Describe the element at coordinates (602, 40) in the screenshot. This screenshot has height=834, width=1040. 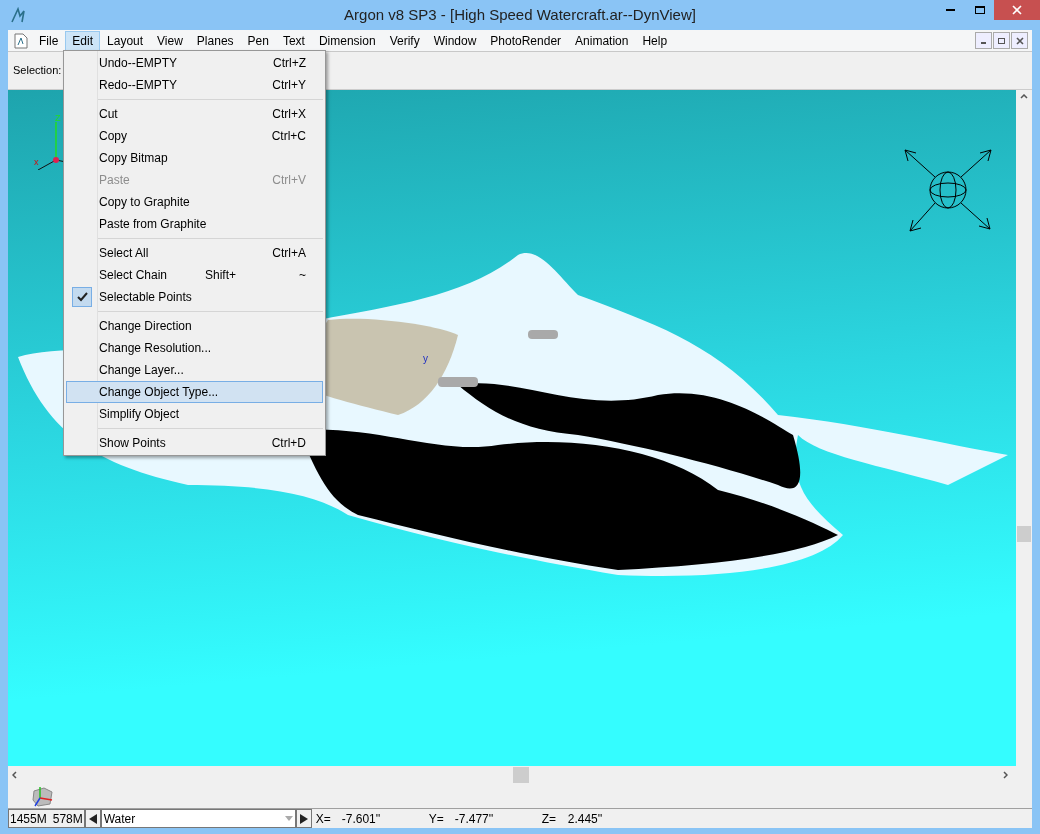
I see `menu-bar-item: Animation` at that location.